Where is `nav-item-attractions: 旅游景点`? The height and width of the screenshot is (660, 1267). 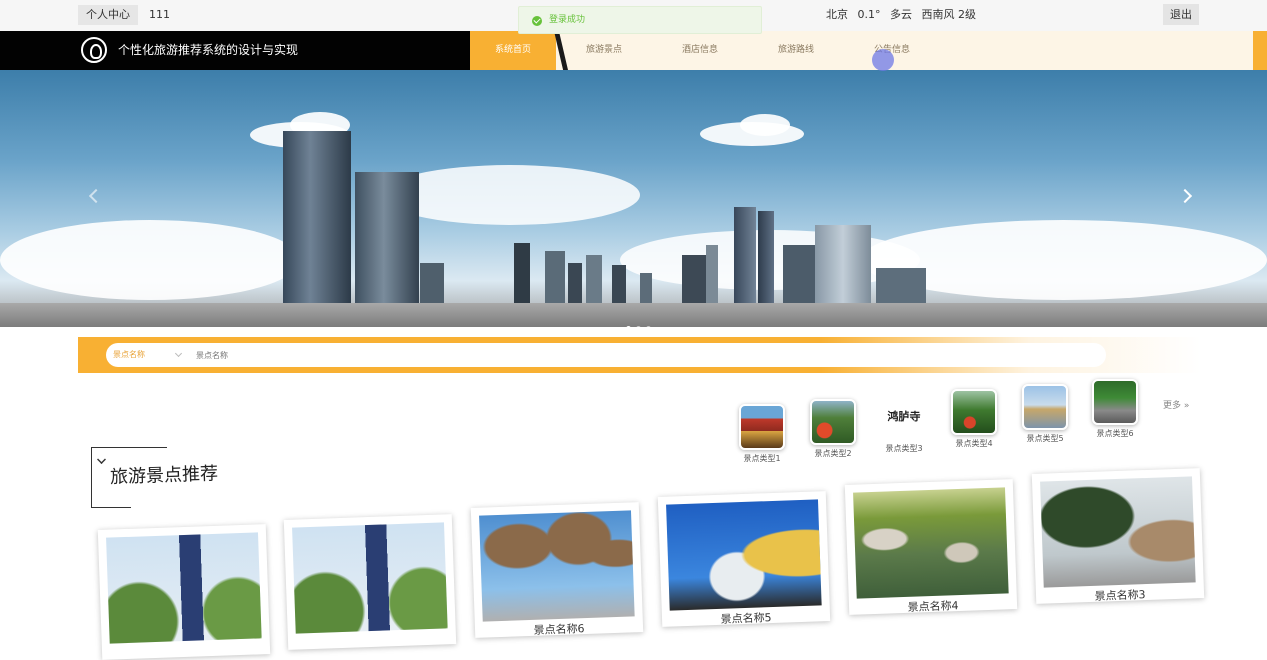 nav-item-attractions: 旅游景点 is located at coordinates (604, 50).